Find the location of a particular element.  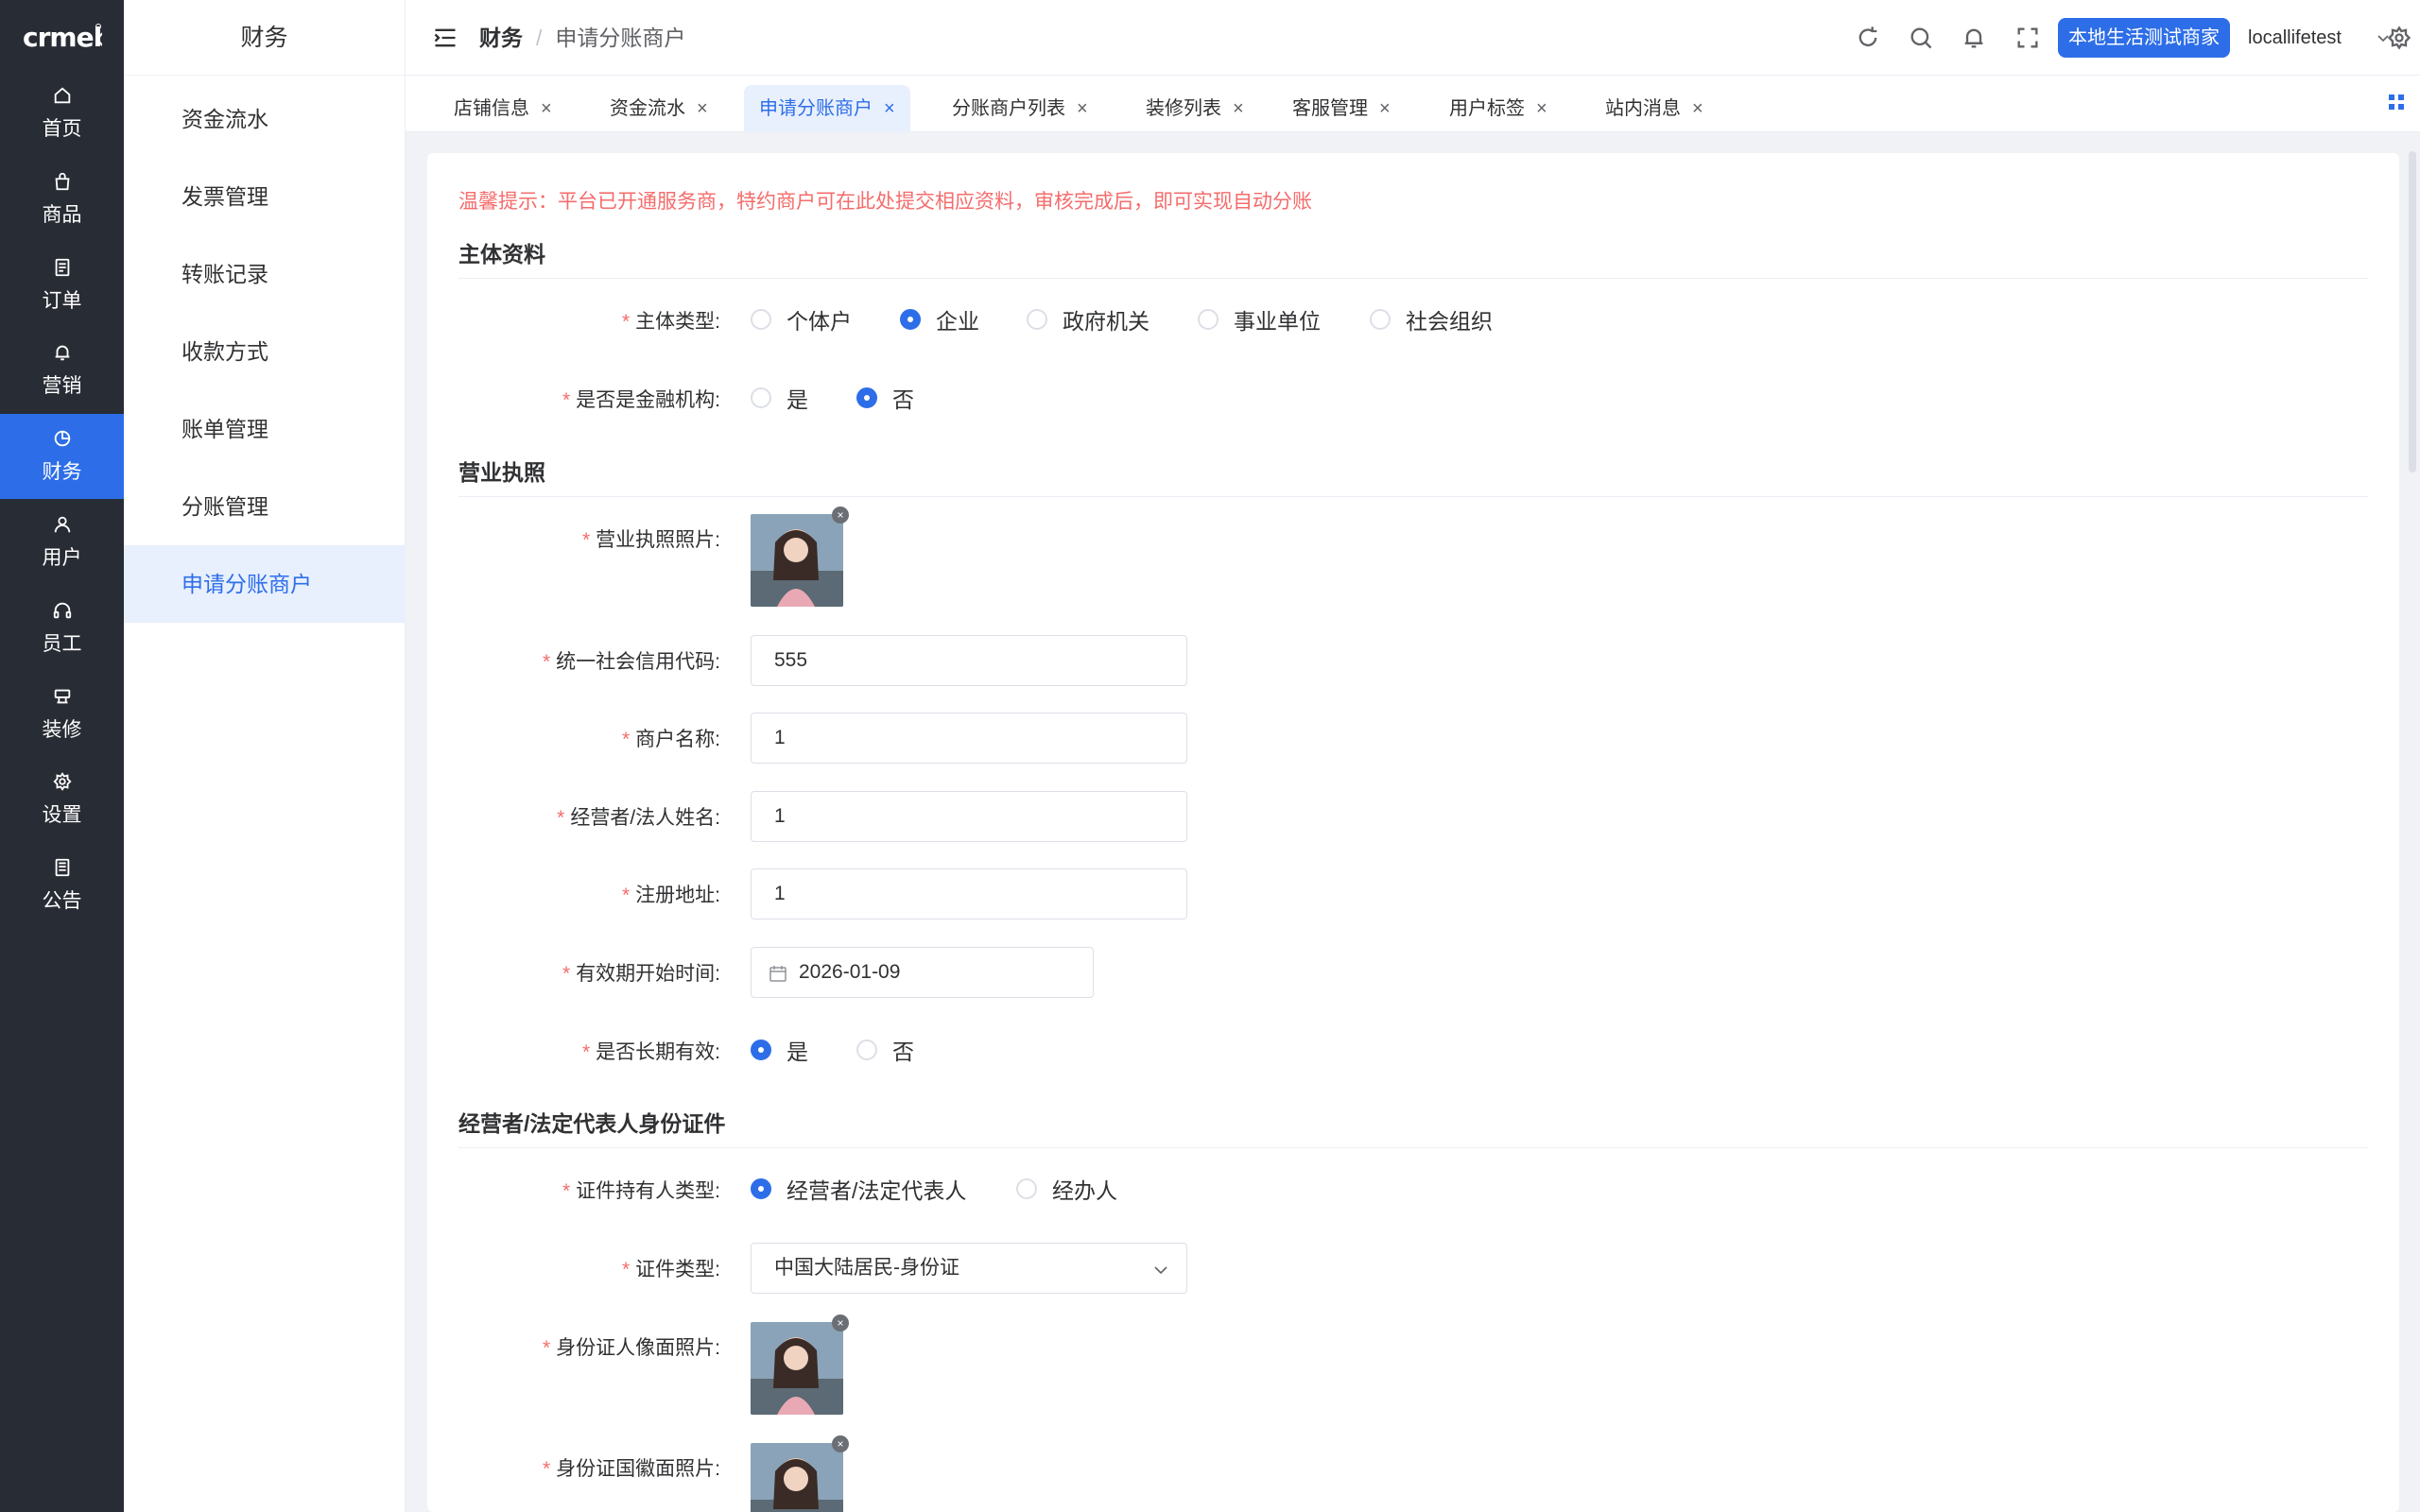

label-text: 证件持有人类型: is located at coordinates (648, 1191).